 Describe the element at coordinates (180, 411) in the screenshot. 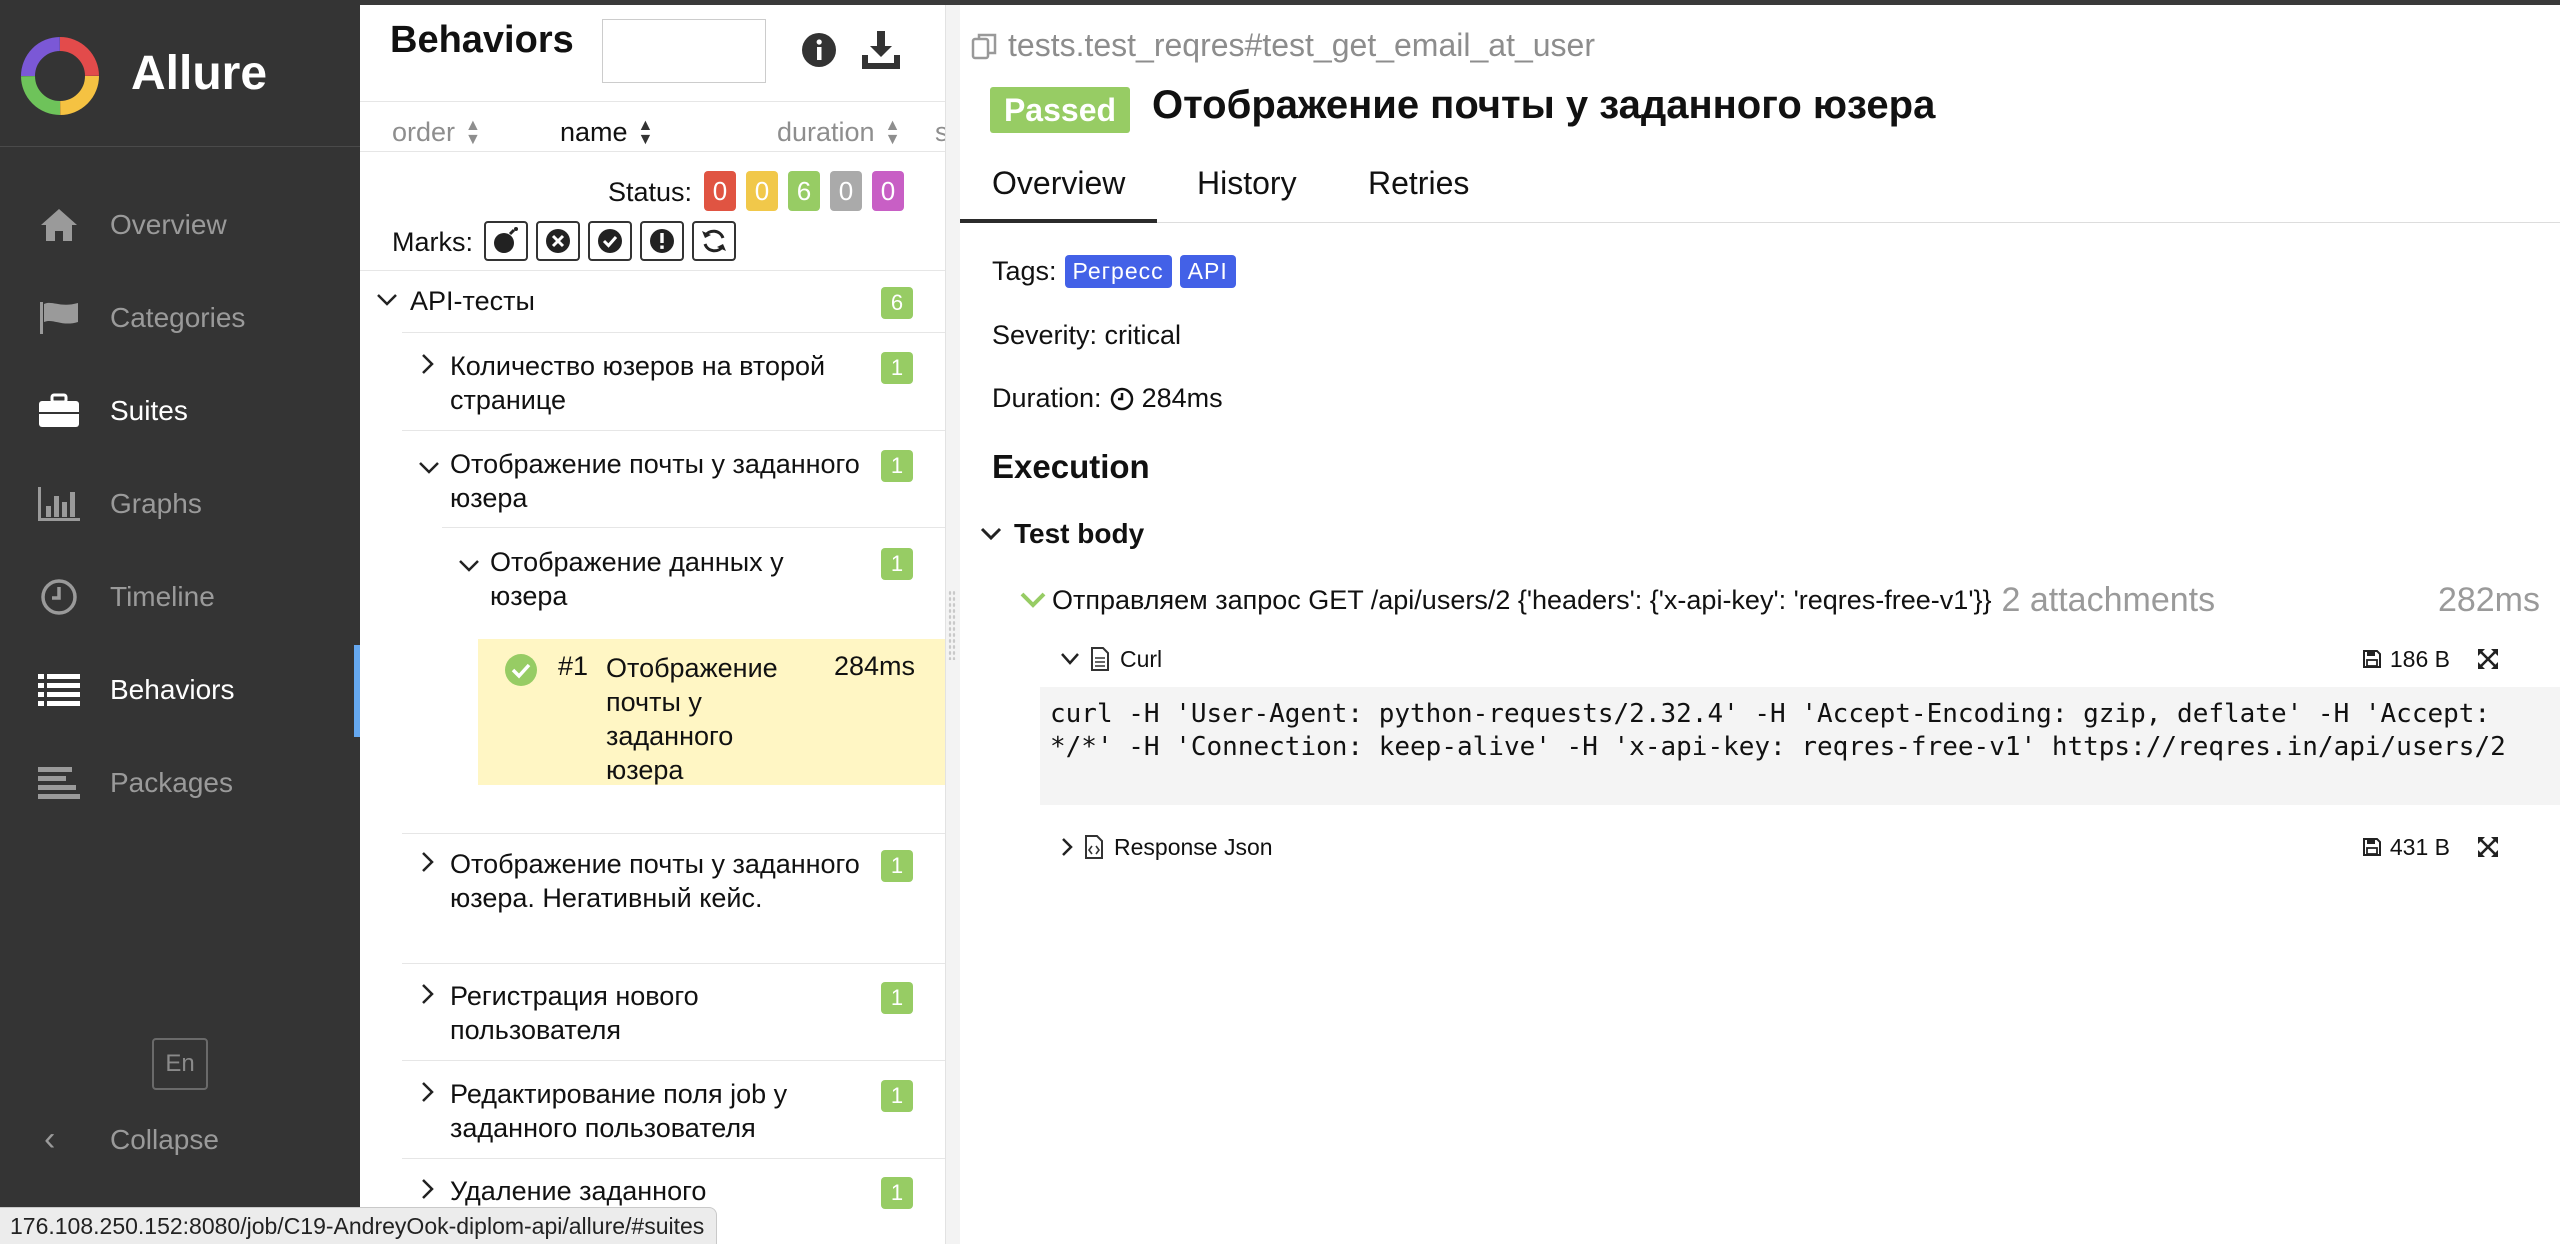

I see `nav-suites: Suites` at that location.